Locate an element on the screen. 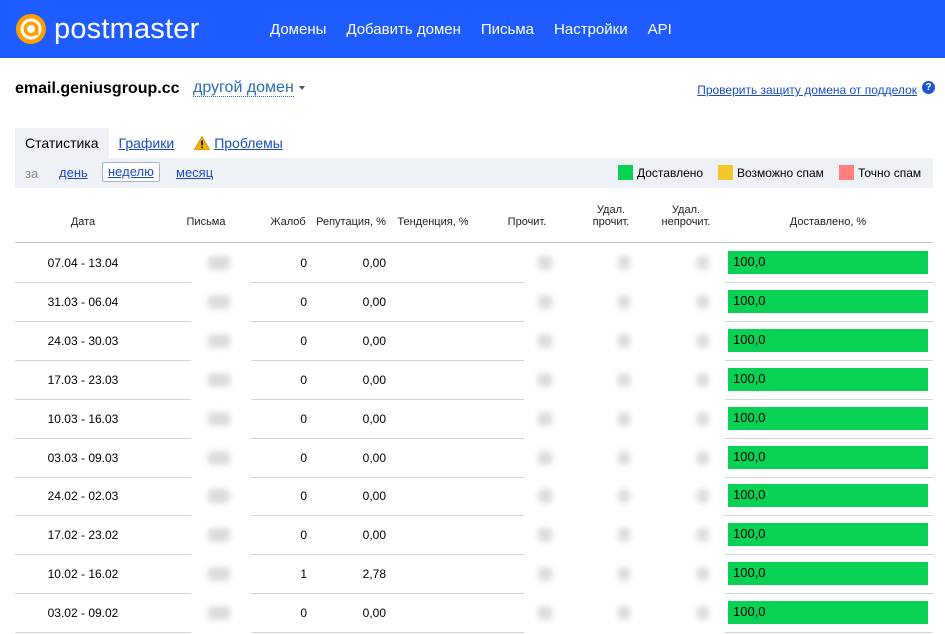 This screenshot has width=945, height=634. at-sign-icon is located at coordinates (31, 29).